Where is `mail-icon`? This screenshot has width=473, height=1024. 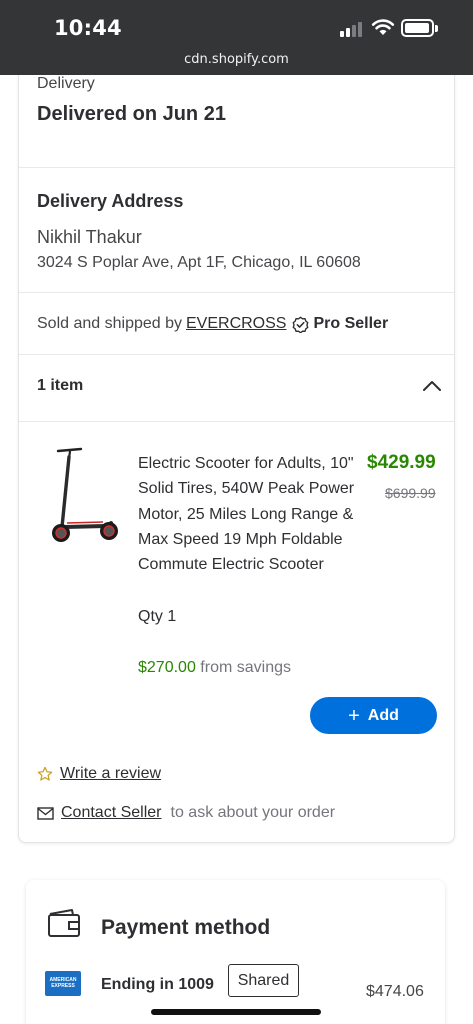 mail-icon is located at coordinates (45, 813).